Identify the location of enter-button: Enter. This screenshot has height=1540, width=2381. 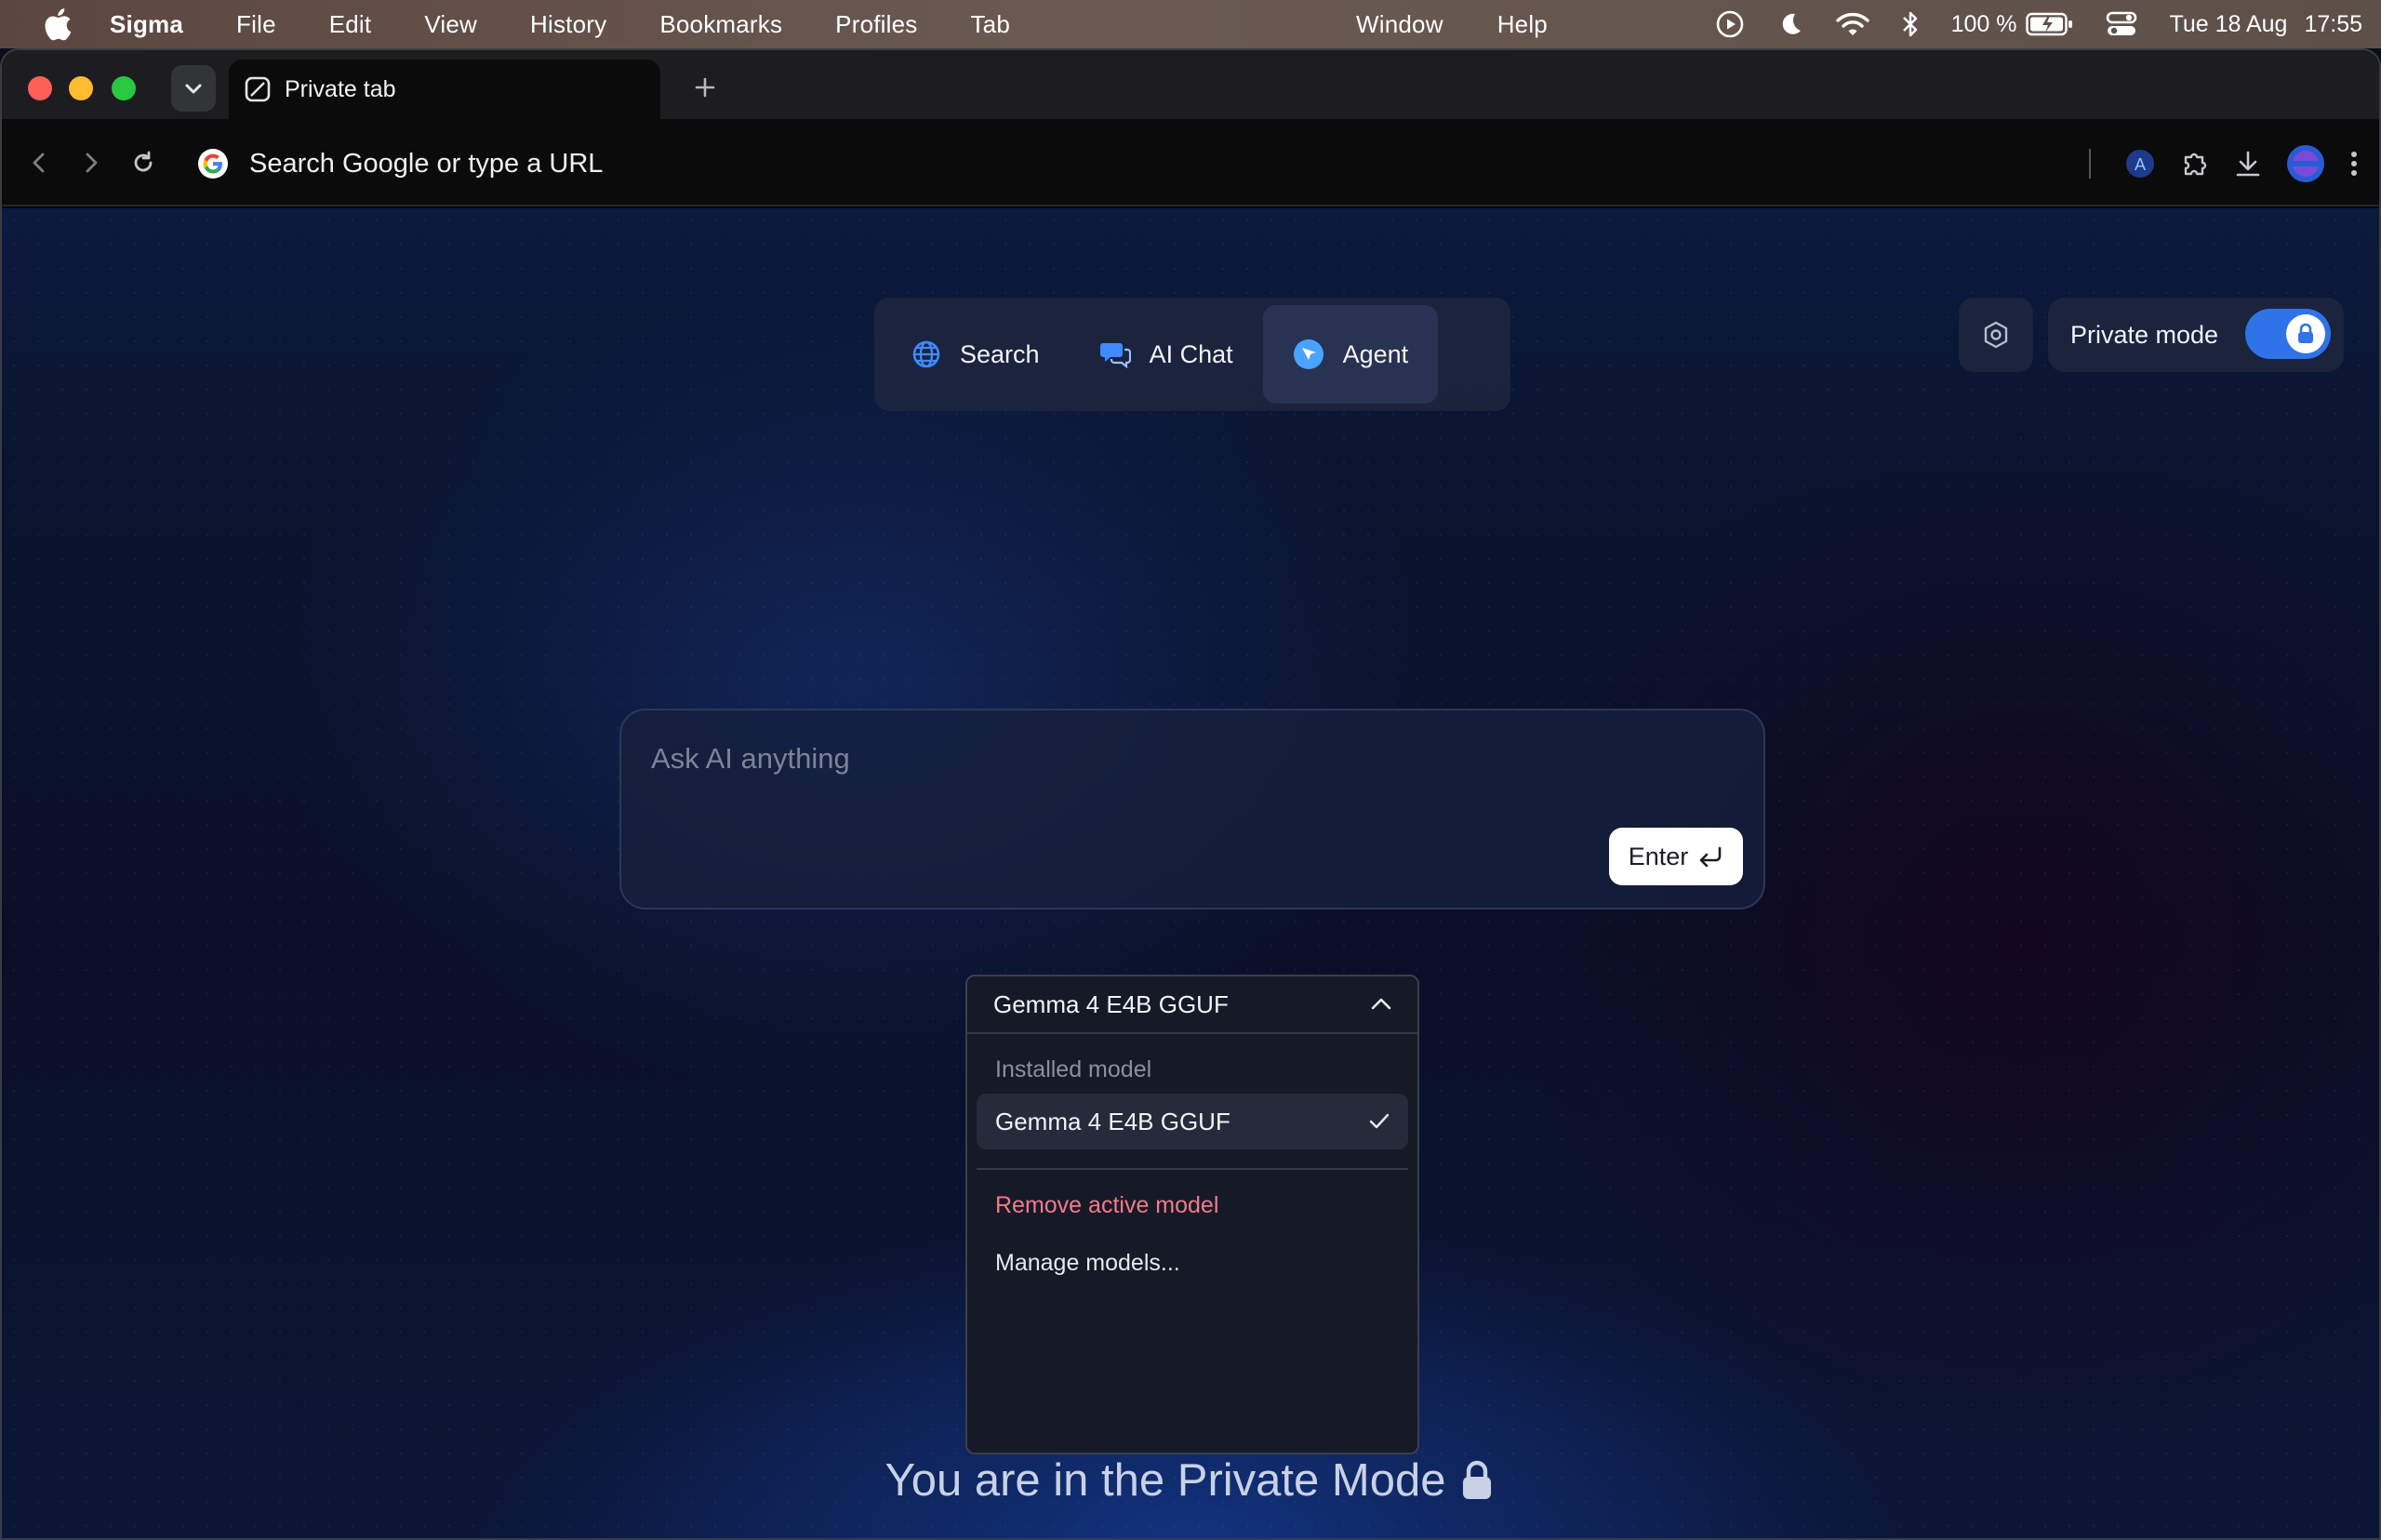
(1676, 856).